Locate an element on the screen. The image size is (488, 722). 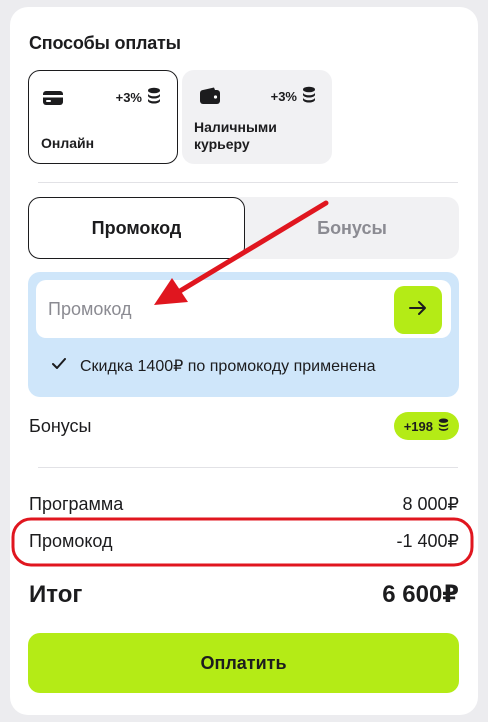
check-icon is located at coordinates (59, 366).